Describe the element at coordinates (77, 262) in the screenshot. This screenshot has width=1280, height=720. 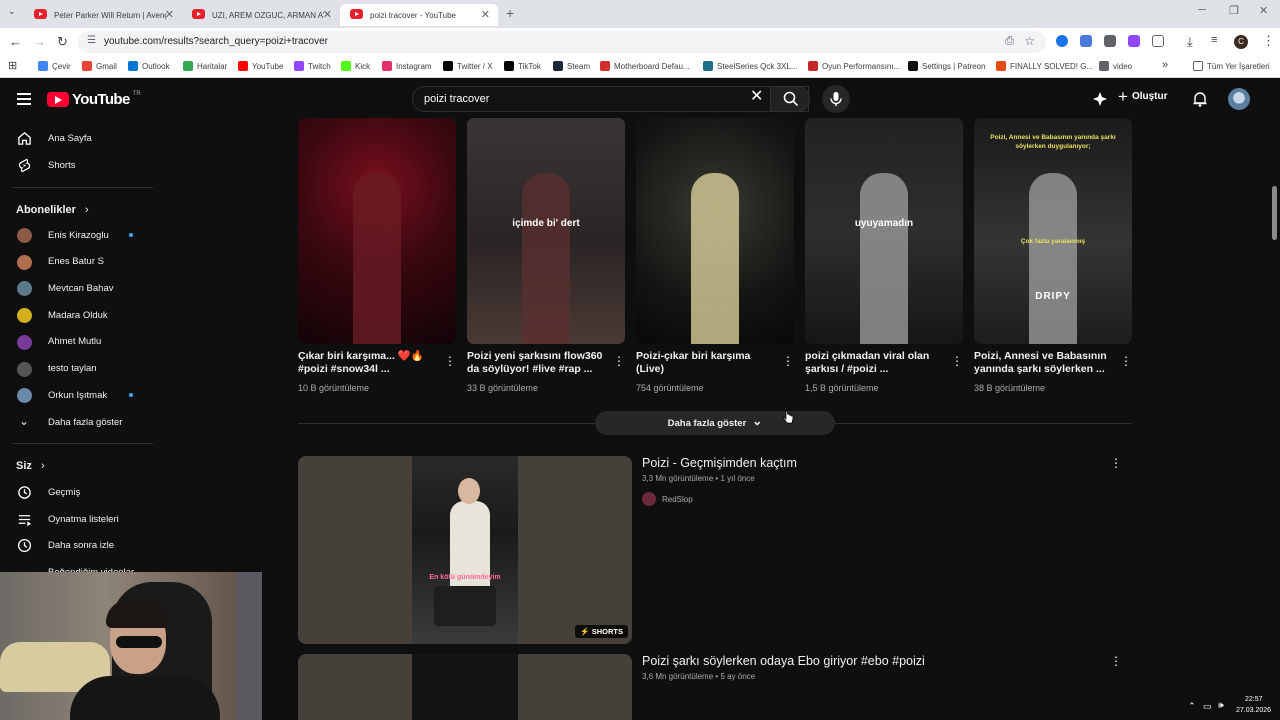
I see `sidebar-channel: Enes Batur S` at that location.